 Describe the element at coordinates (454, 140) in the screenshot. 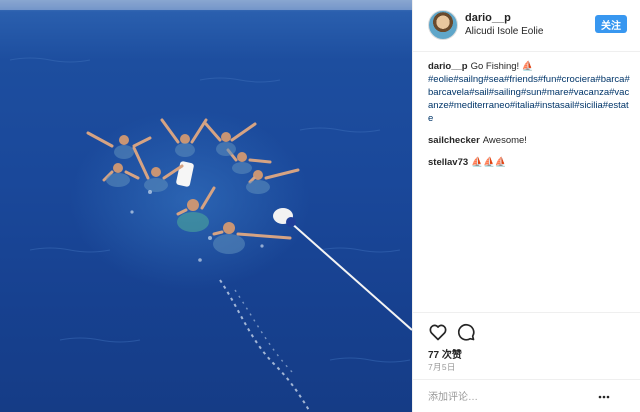

I see `comment-username: sailchecker` at that location.